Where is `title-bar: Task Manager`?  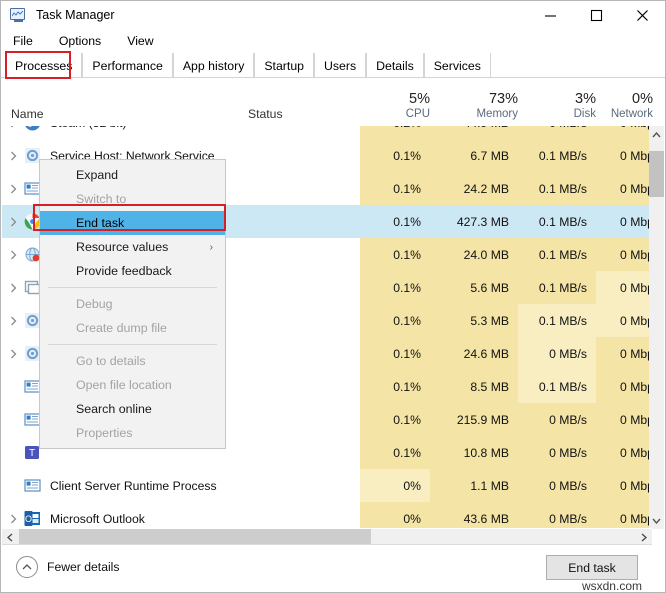 title-bar: Task Manager is located at coordinates (333, 15).